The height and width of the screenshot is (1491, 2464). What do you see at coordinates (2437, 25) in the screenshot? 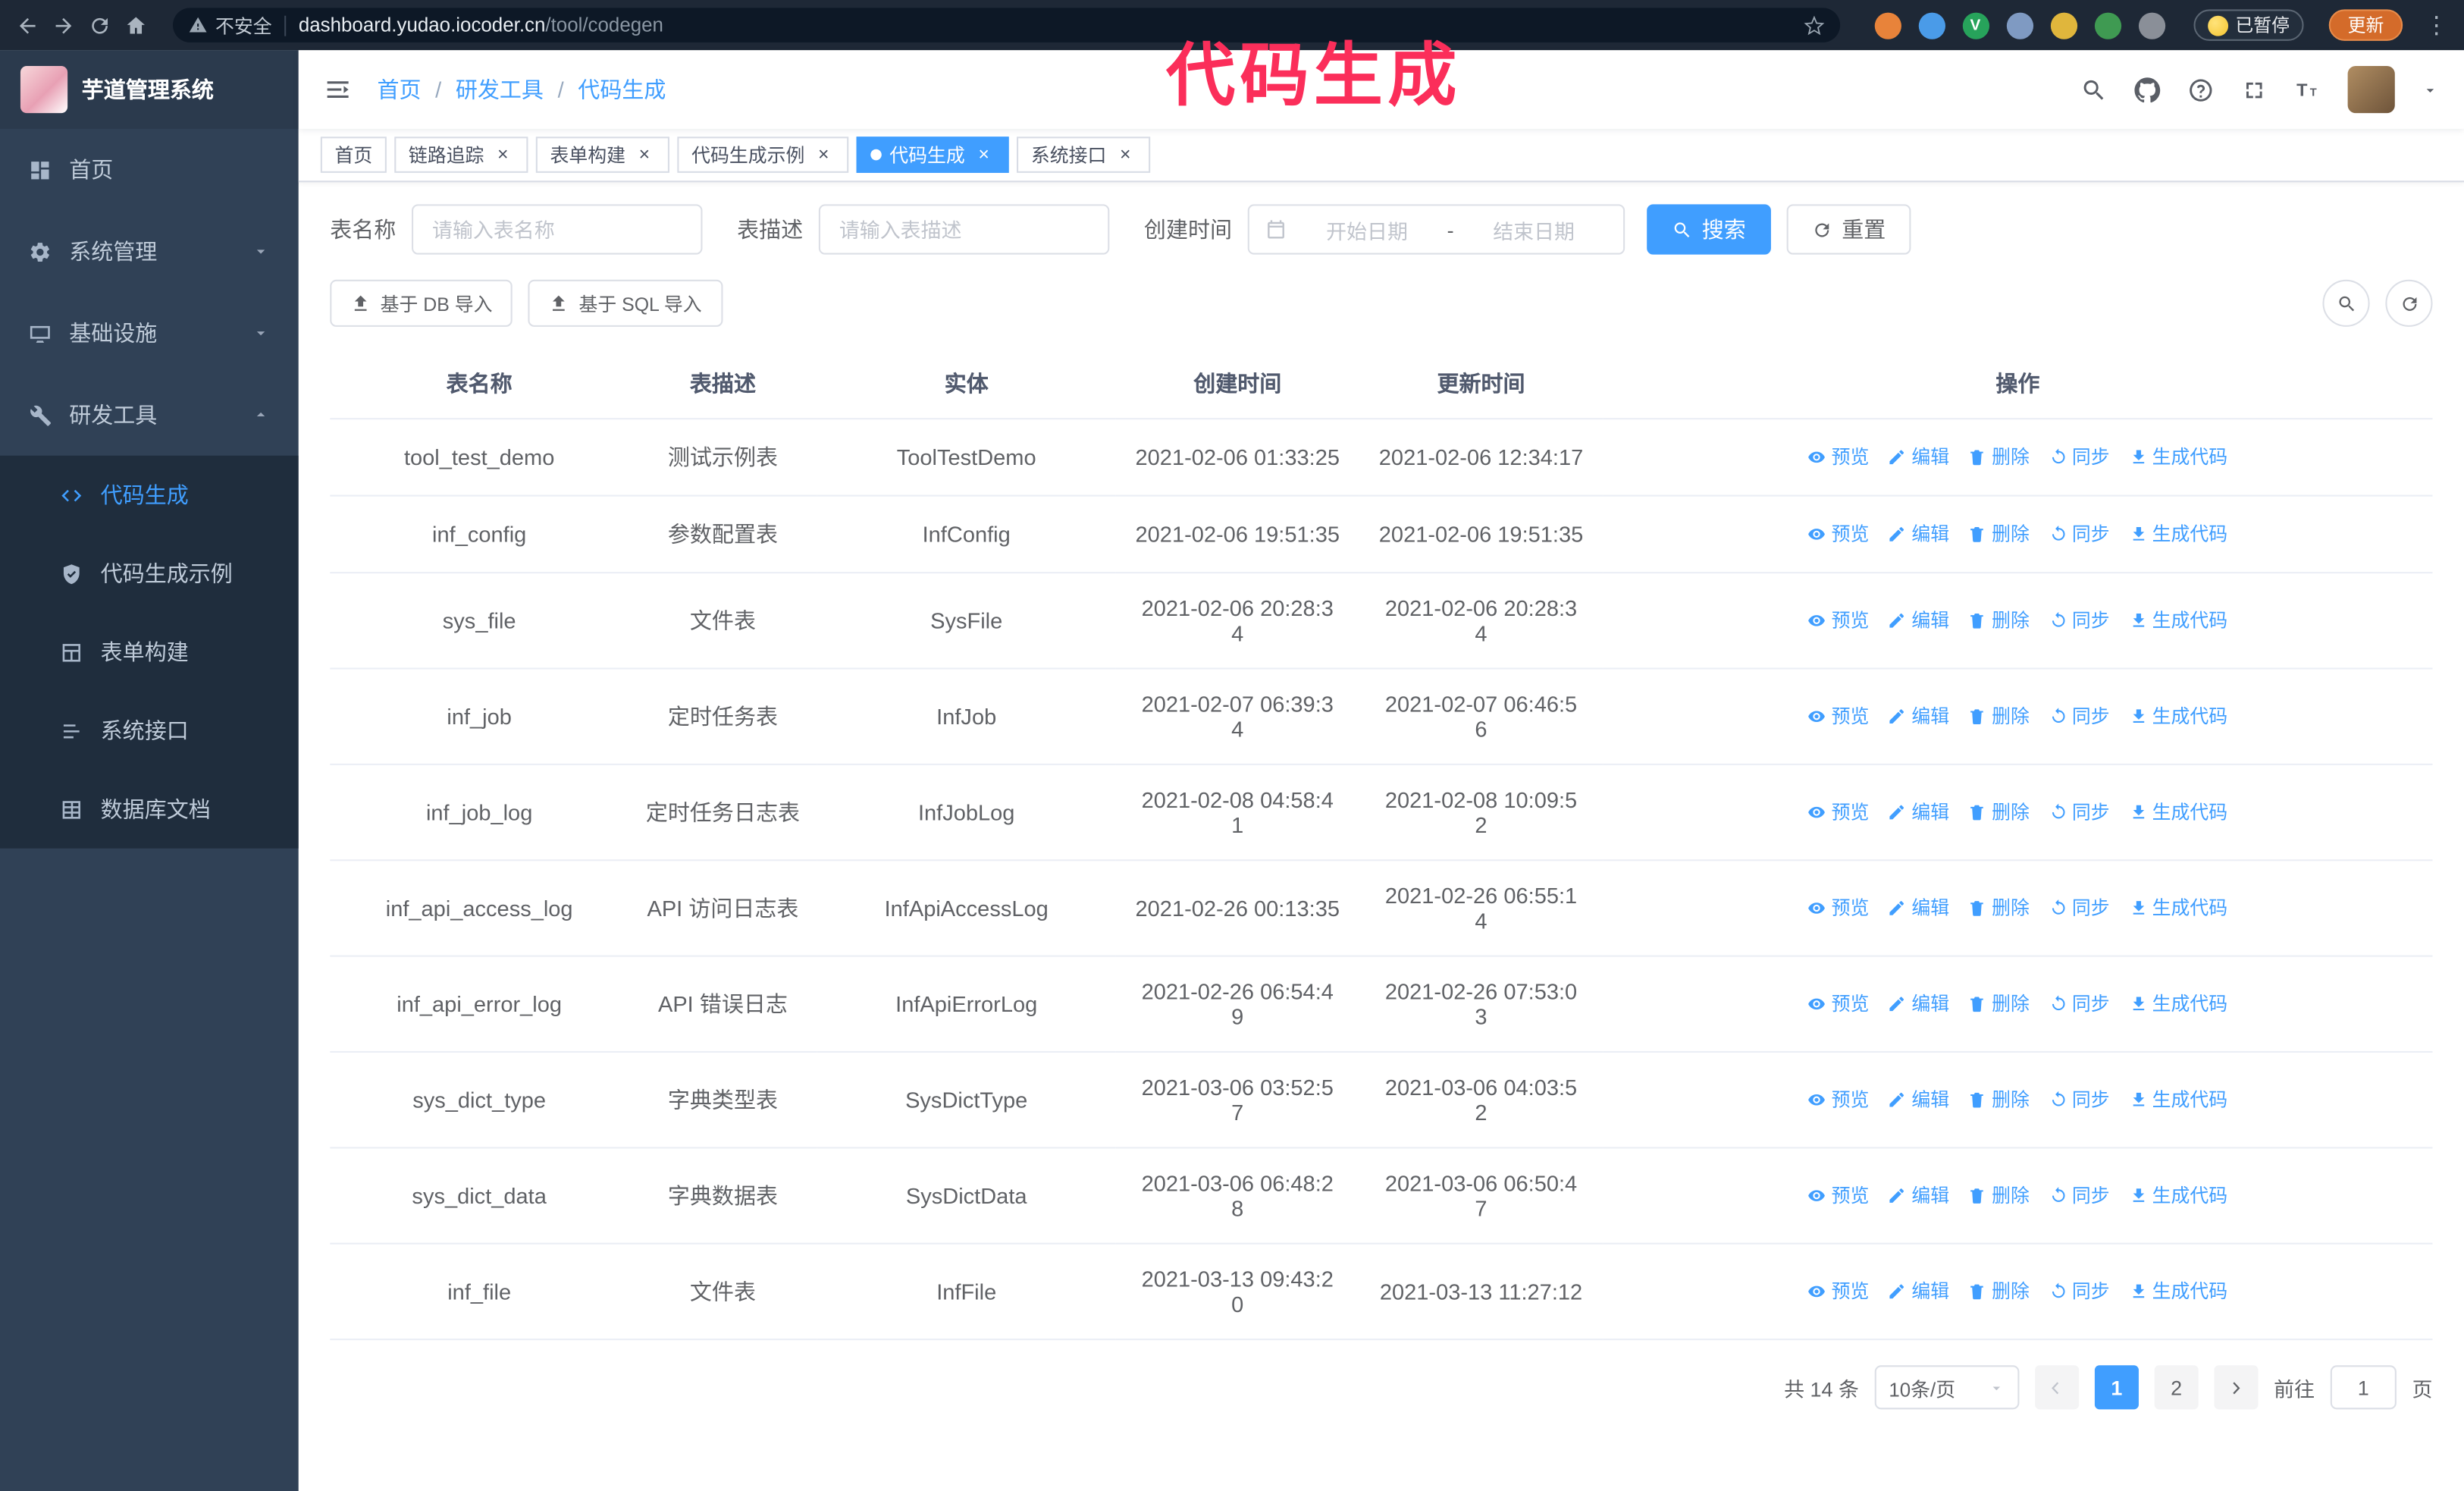
I see `chrome-menu-icon: ⋮` at bounding box center [2437, 25].